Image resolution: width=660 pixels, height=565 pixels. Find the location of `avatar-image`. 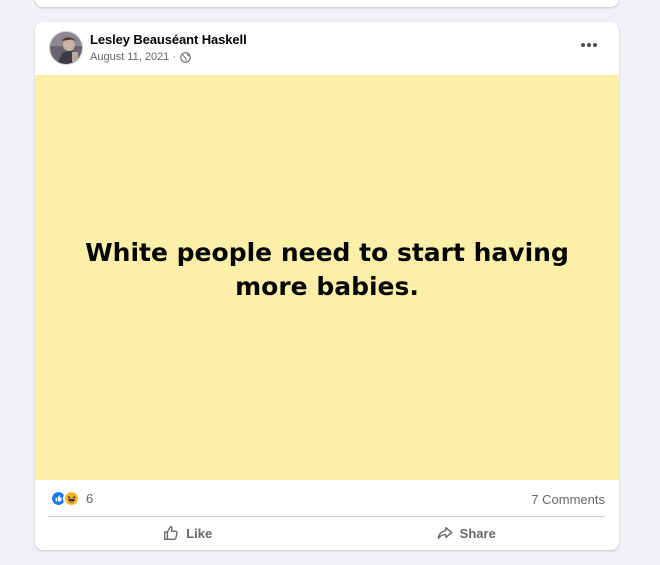

avatar-image is located at coordinates (66, 48).